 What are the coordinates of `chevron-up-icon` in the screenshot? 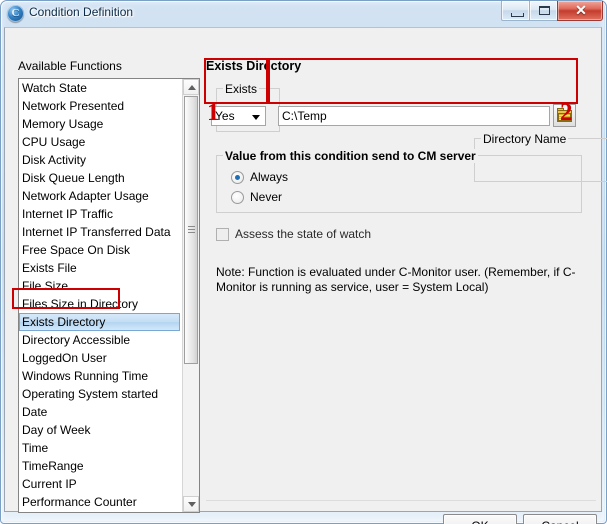 It's located at (192, 87).